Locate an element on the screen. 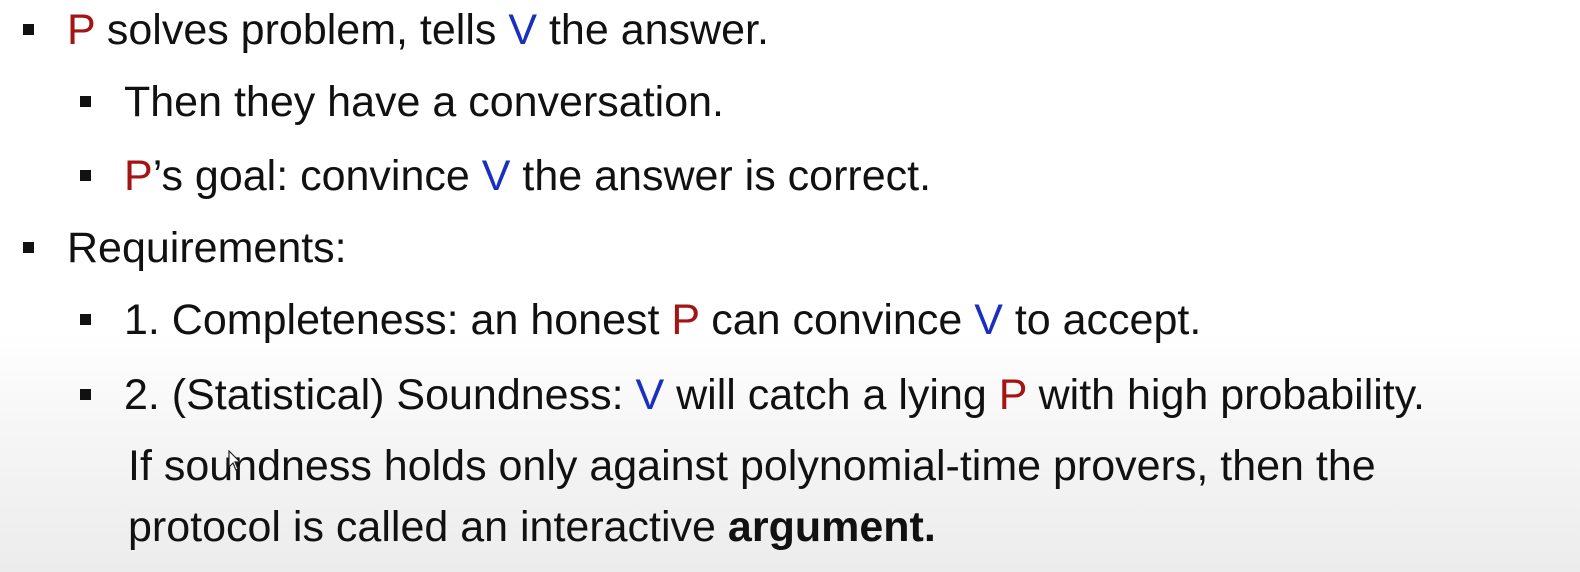 This screenshot has width=1580, height=572. argument-term: argument. is located at coordinates (831, 527).